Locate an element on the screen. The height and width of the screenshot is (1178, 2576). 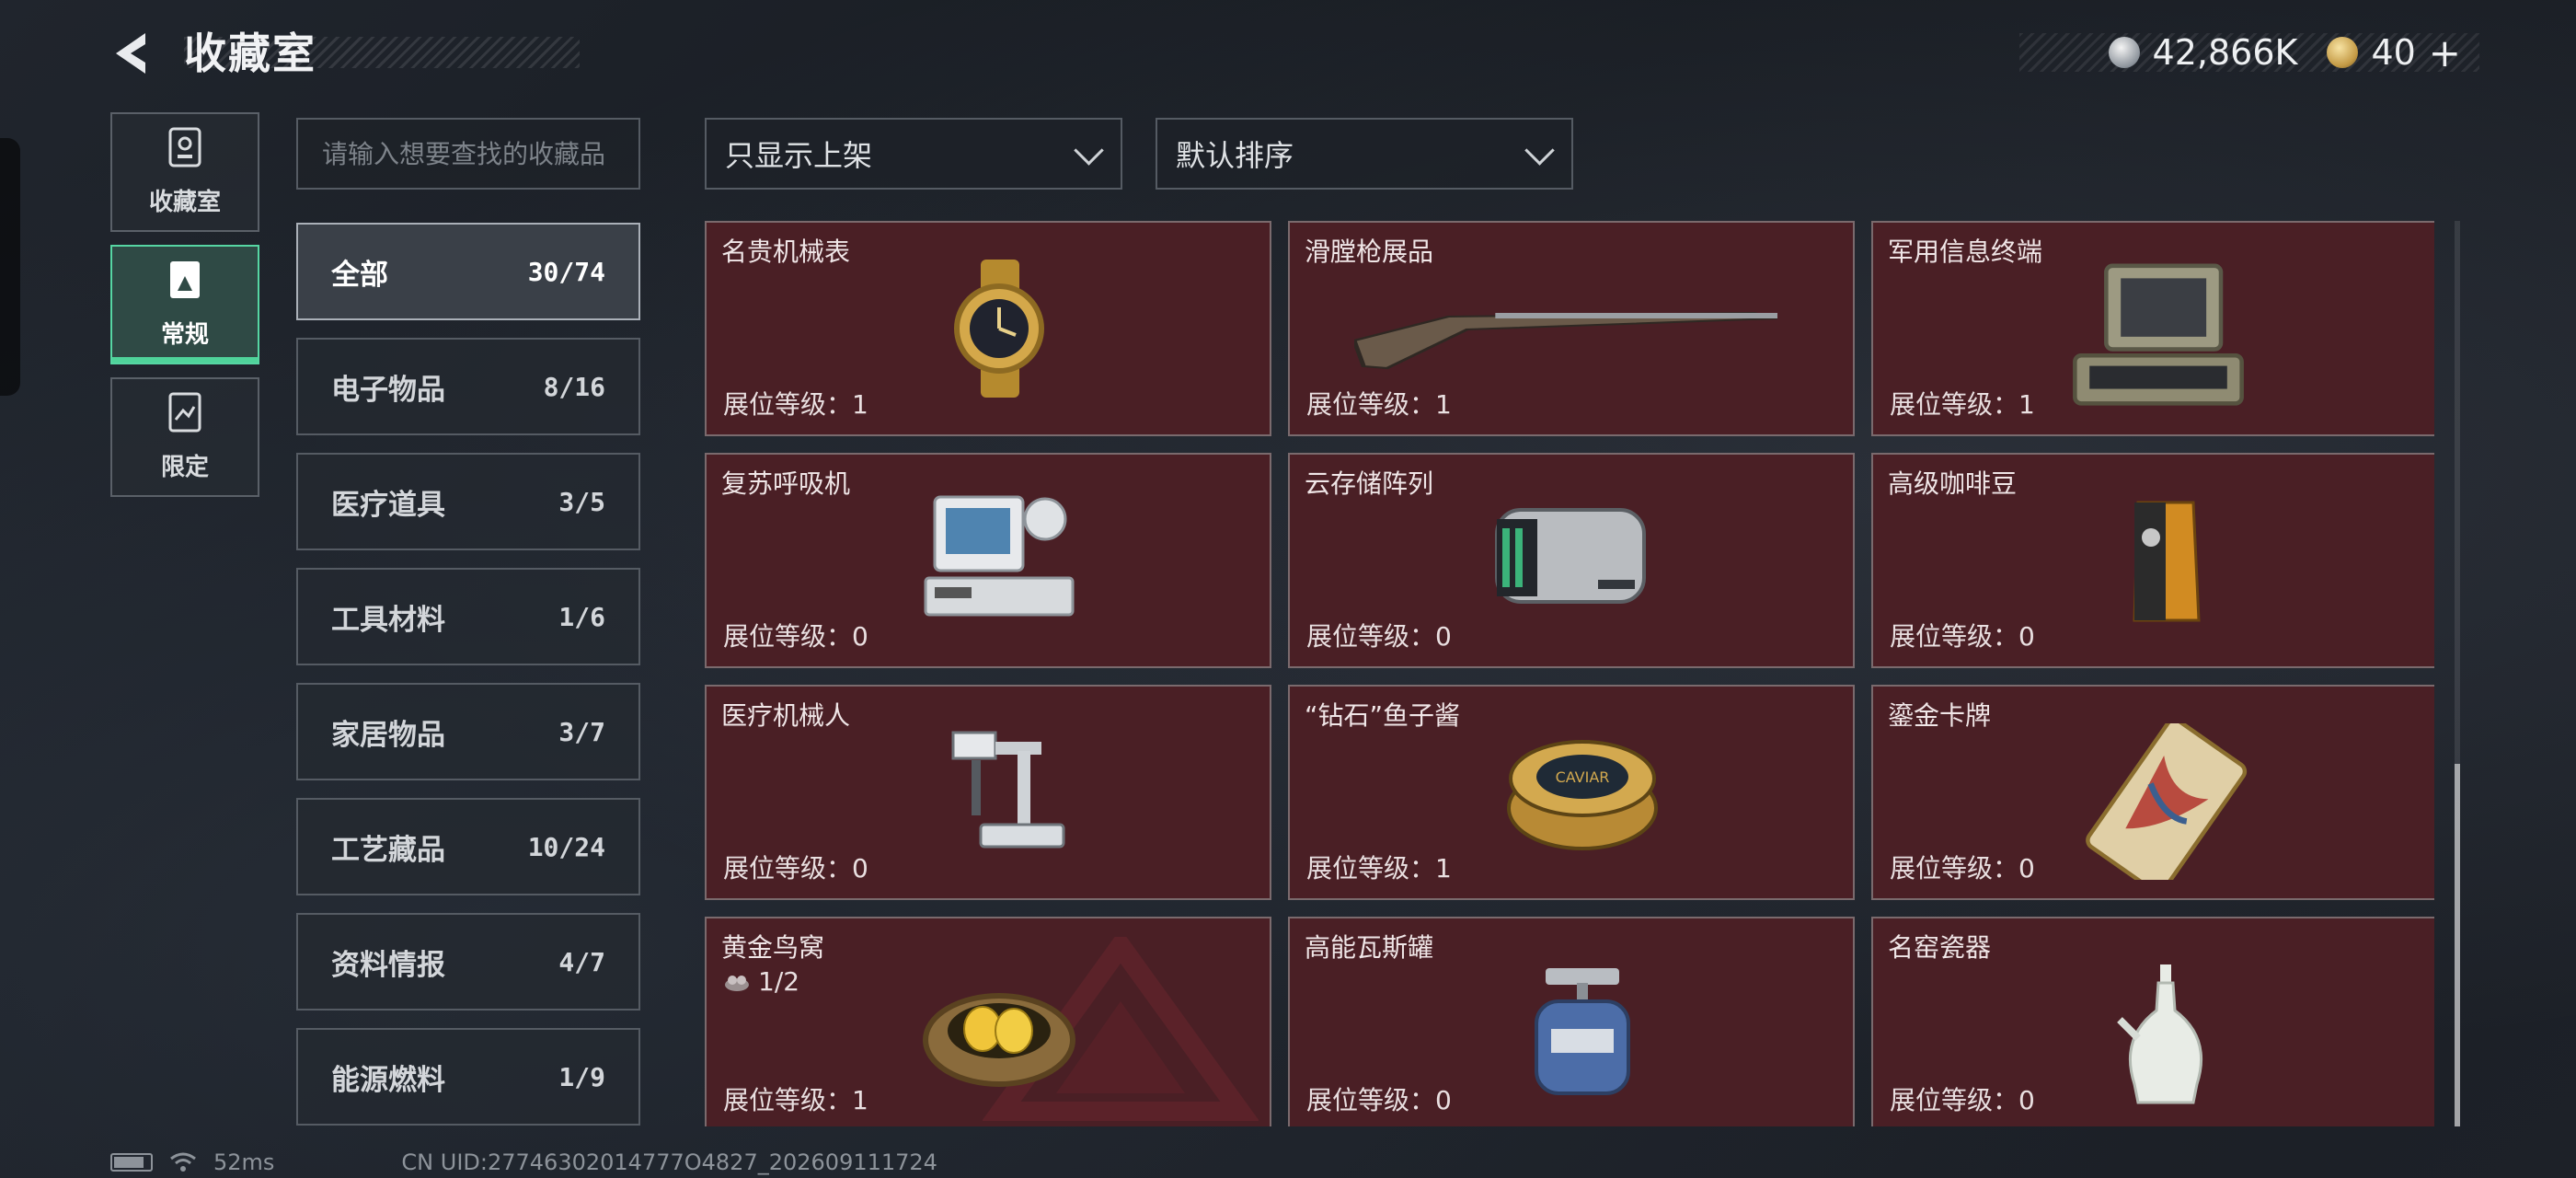
gold-coin-icon is located at coordinates (2343, 53).